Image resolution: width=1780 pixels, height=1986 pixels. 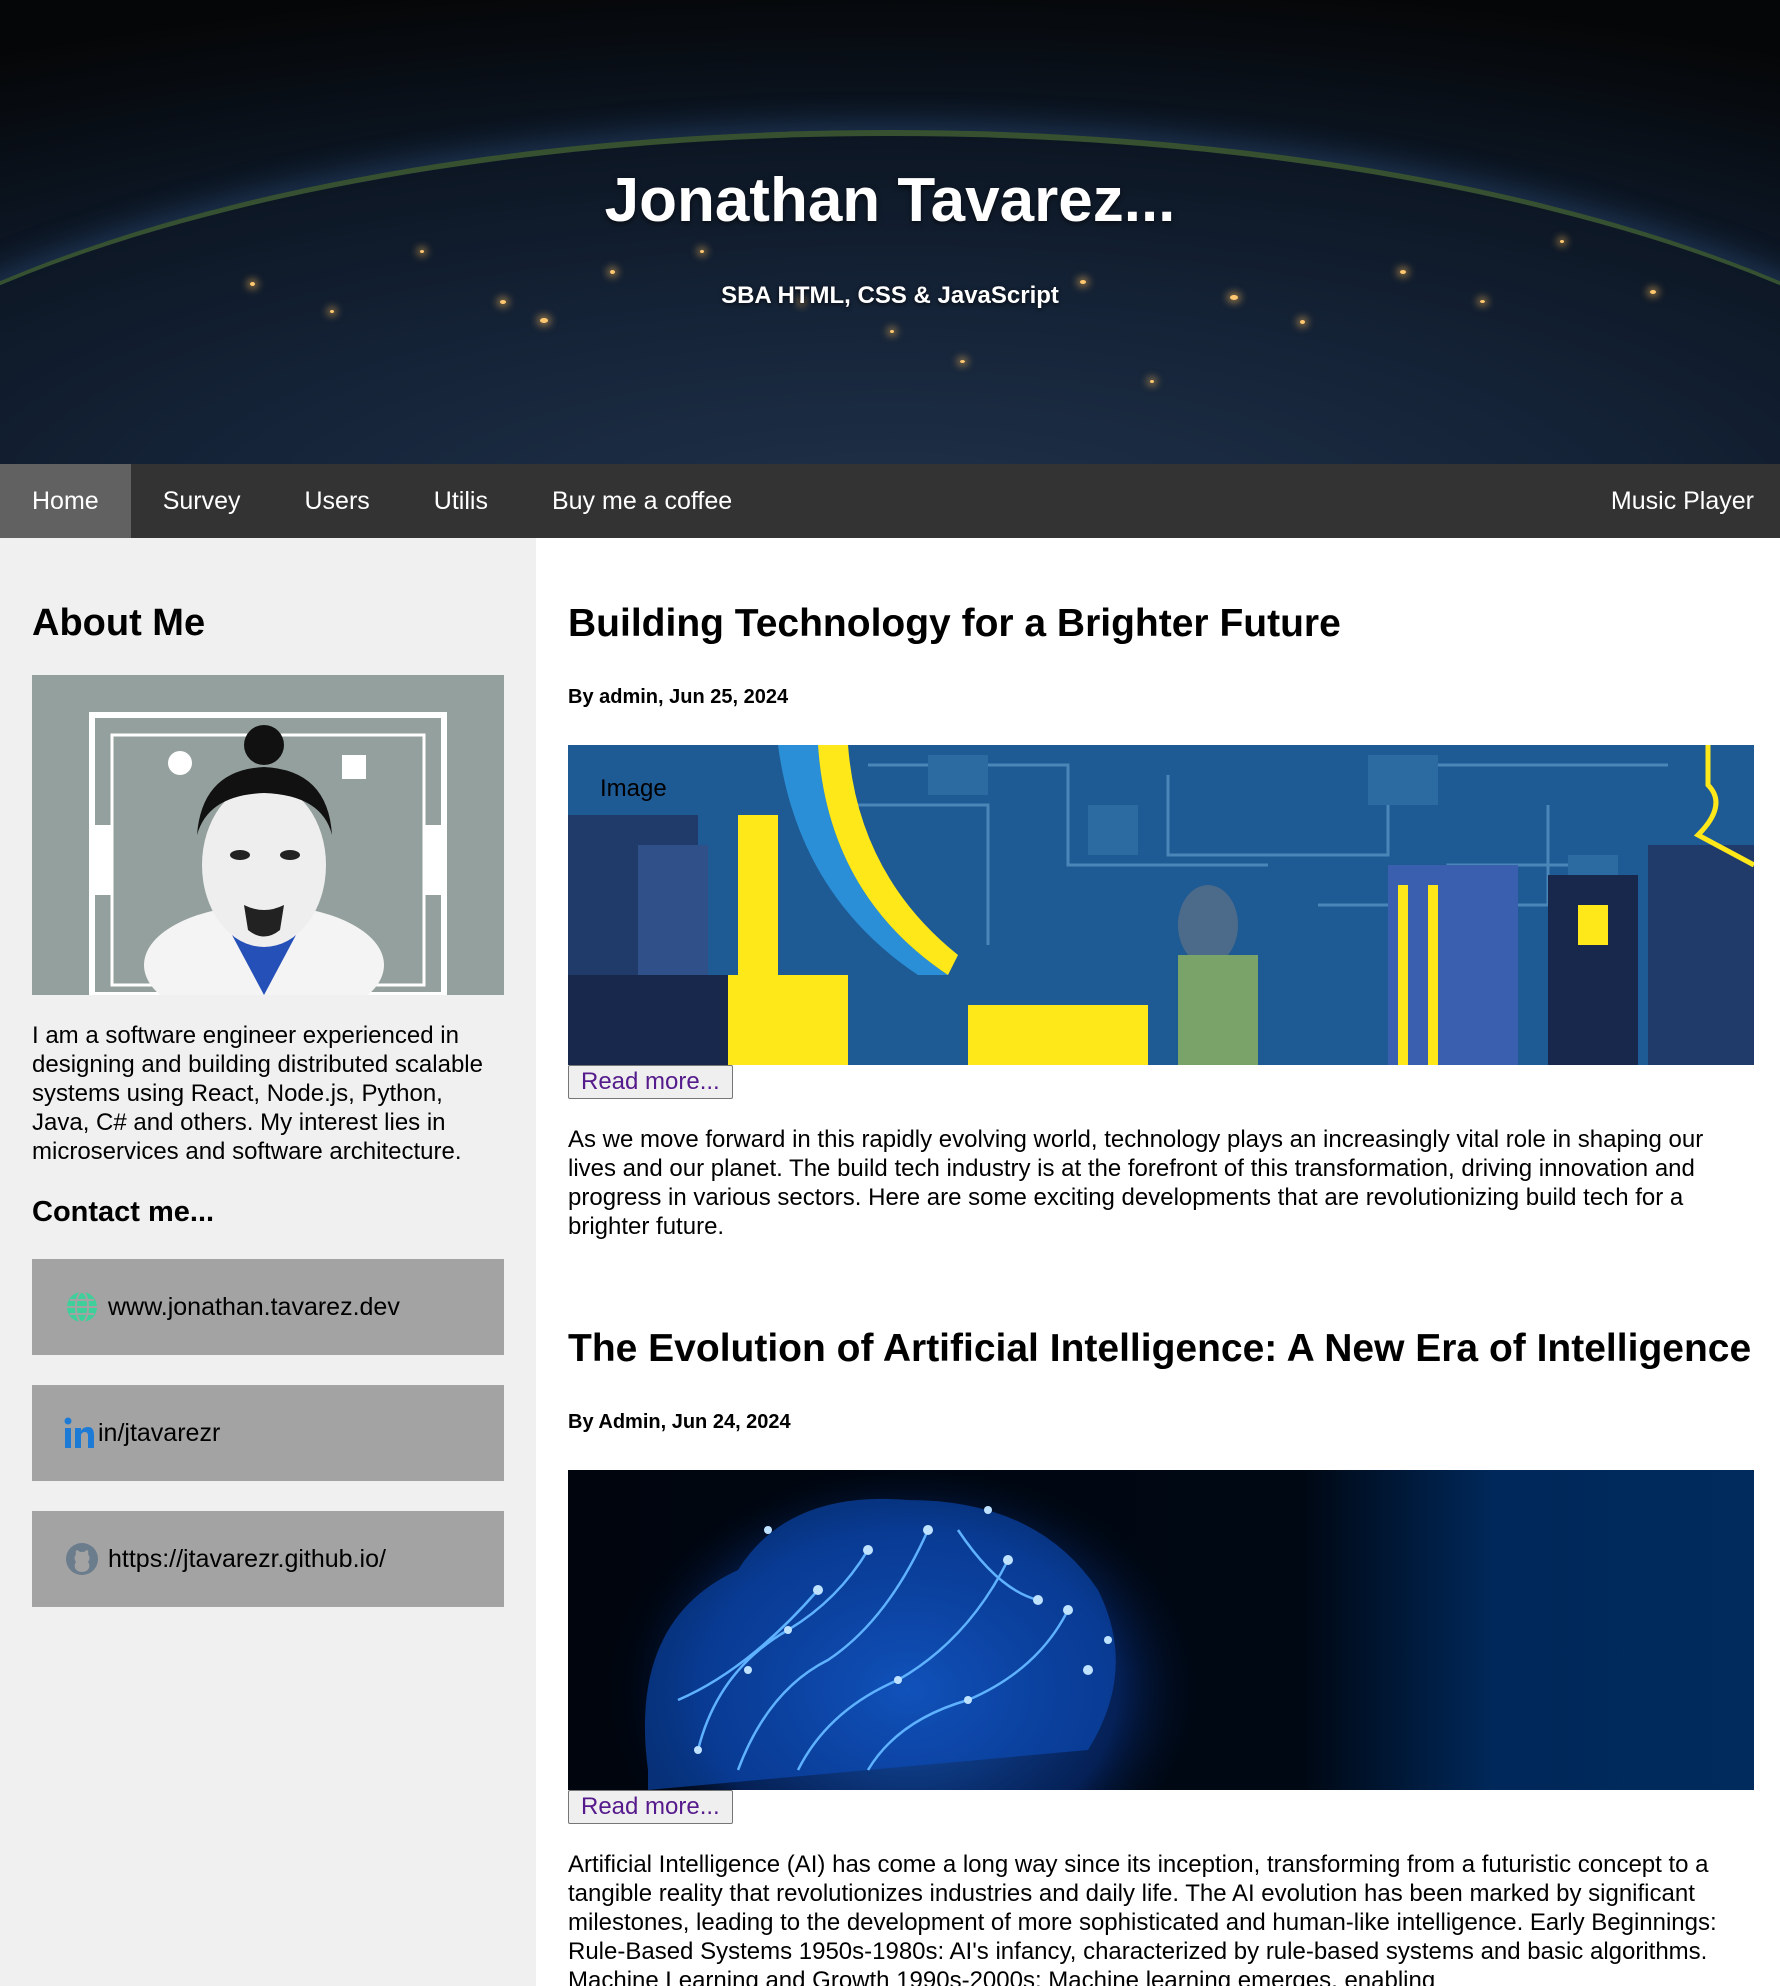 What do you see at coordinates (268, 835) in the screenshot?
I see `avatar` at bounding box center [268, 835].